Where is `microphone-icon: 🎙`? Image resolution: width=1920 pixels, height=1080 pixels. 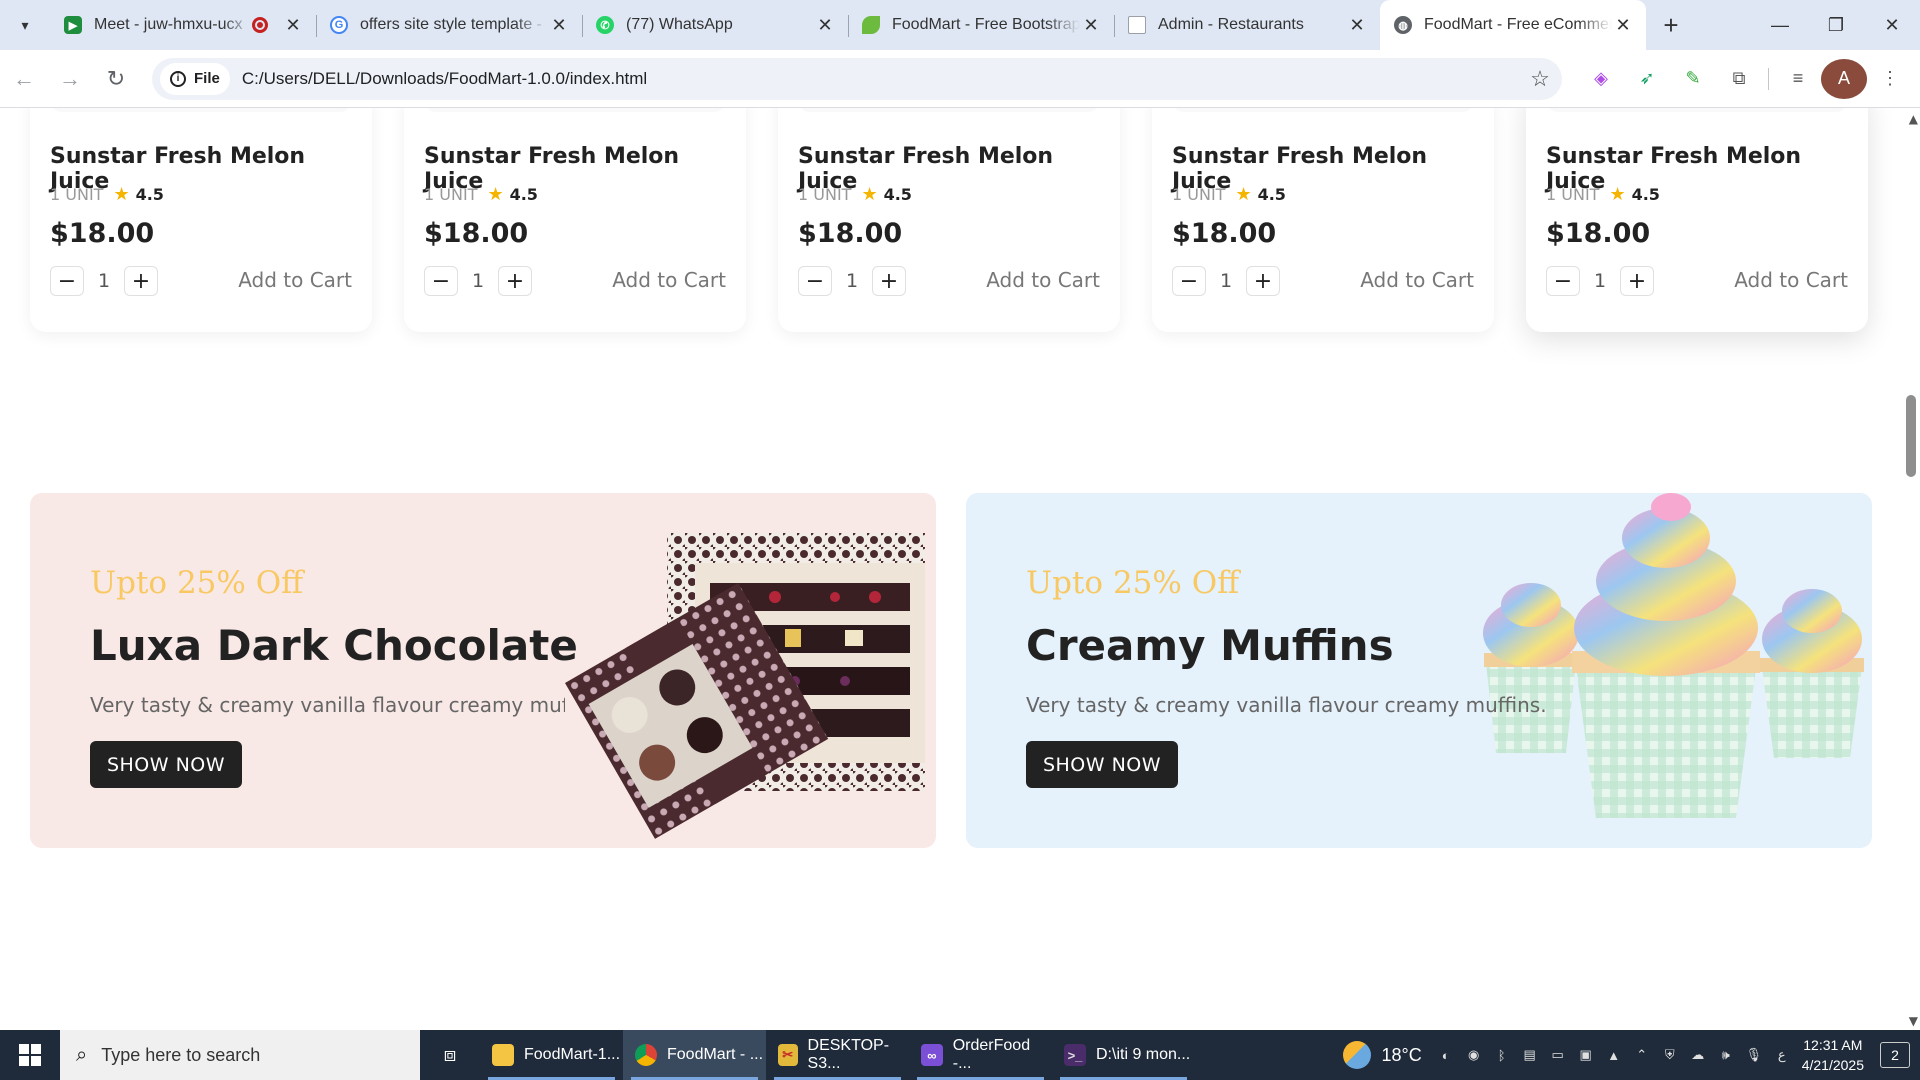 microphone-icon: 🎙 is located at coordinates (1754, 1055).